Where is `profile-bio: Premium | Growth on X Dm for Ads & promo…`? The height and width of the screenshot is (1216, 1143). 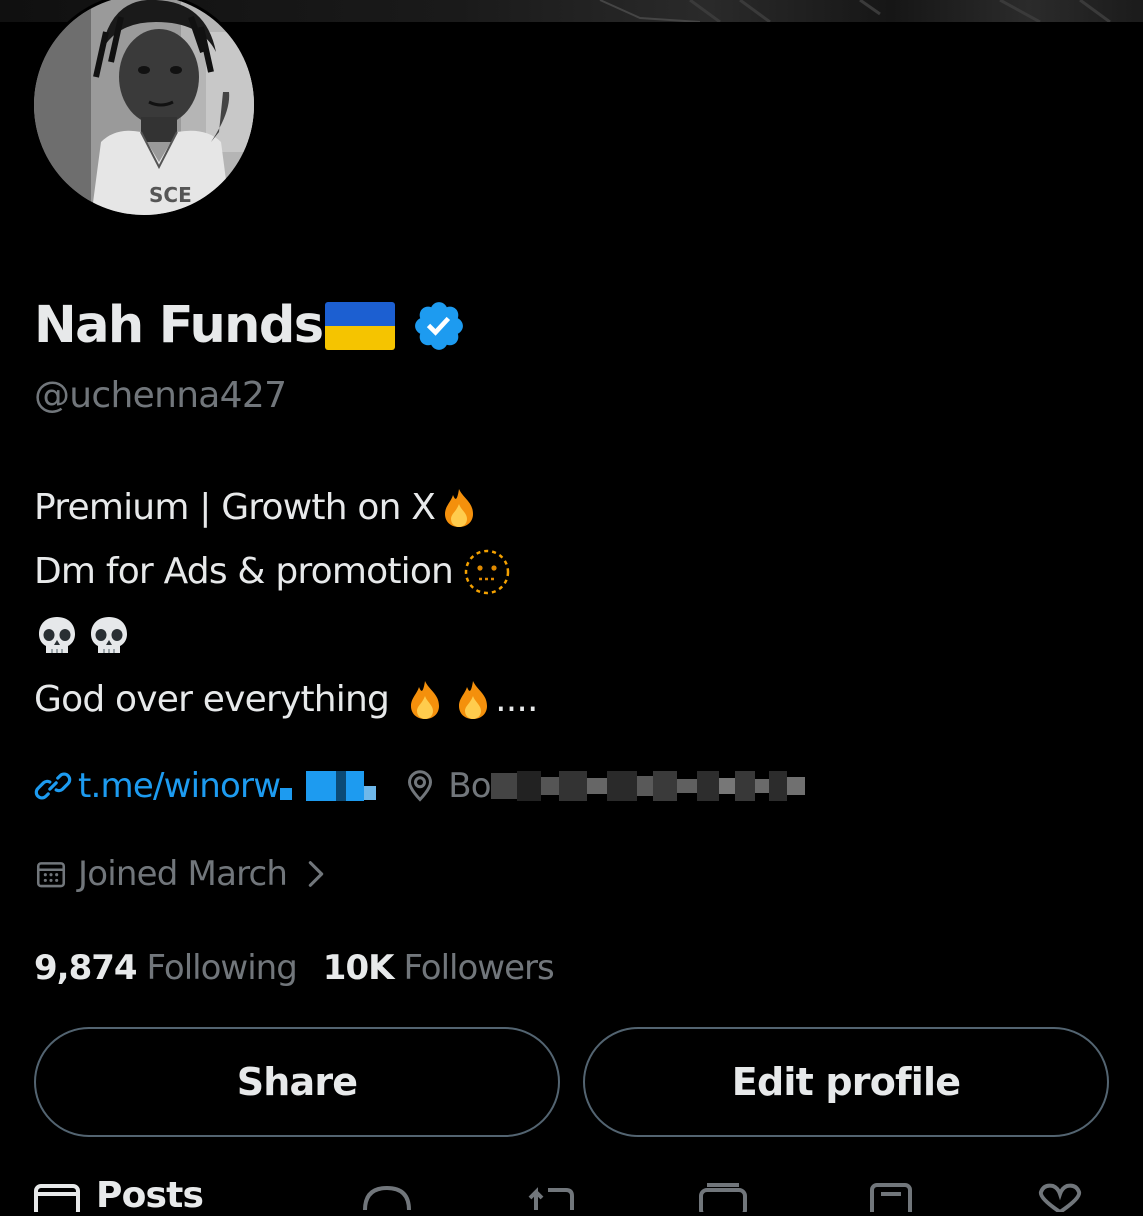
profile-bio: Premium | Growth on X Dm for Ads & promo… is located at coordinates (286, 604).